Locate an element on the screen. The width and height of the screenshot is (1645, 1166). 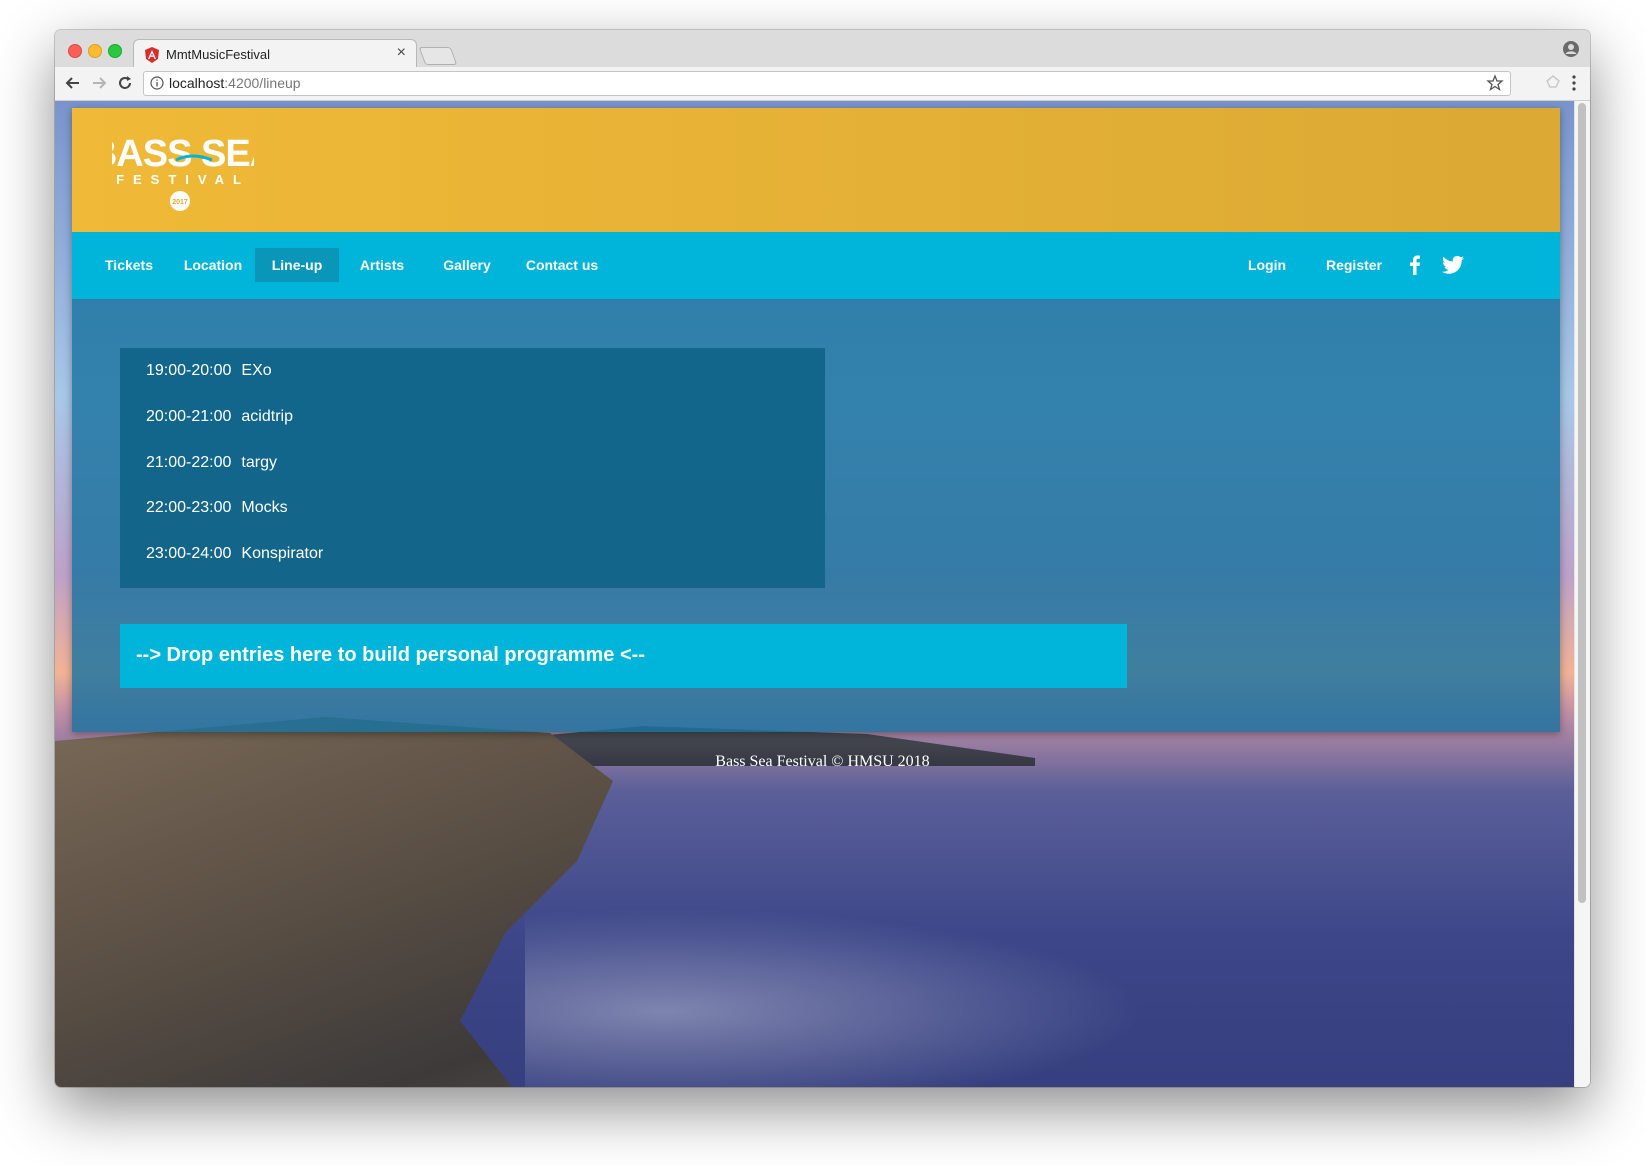
profile-icon is located at coordinates (1571, 49).